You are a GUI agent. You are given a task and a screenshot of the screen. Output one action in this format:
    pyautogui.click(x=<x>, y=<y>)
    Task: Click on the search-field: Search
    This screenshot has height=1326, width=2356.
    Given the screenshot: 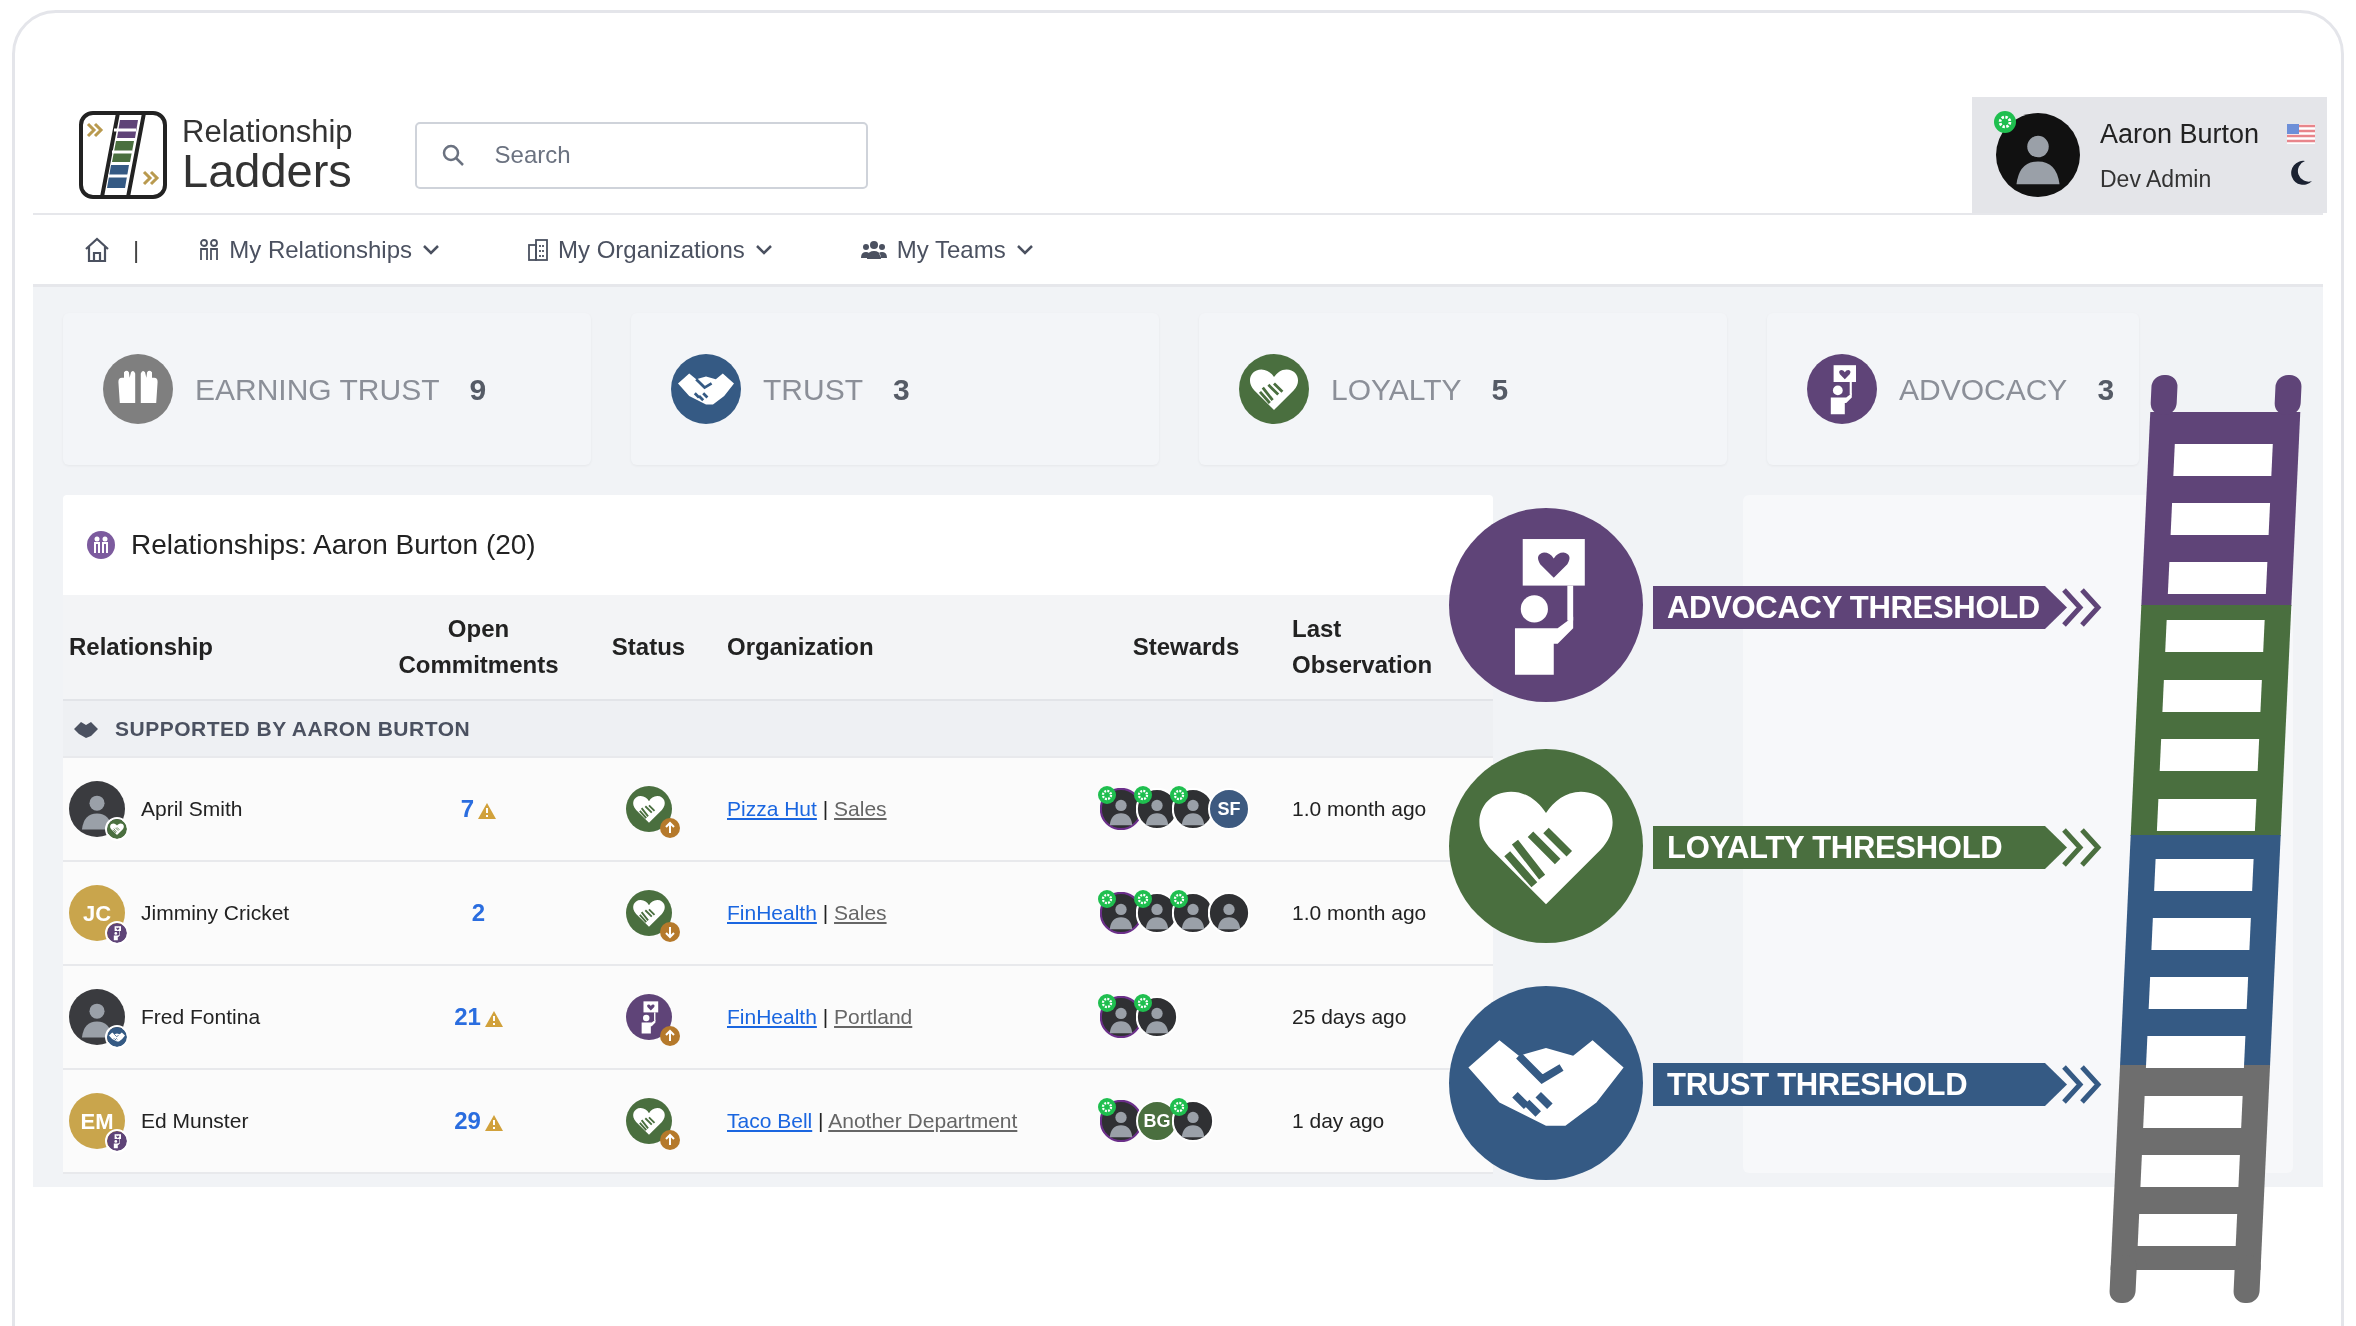 What is the action you would take?
    pyautogui.click(x=641, y=155)
    